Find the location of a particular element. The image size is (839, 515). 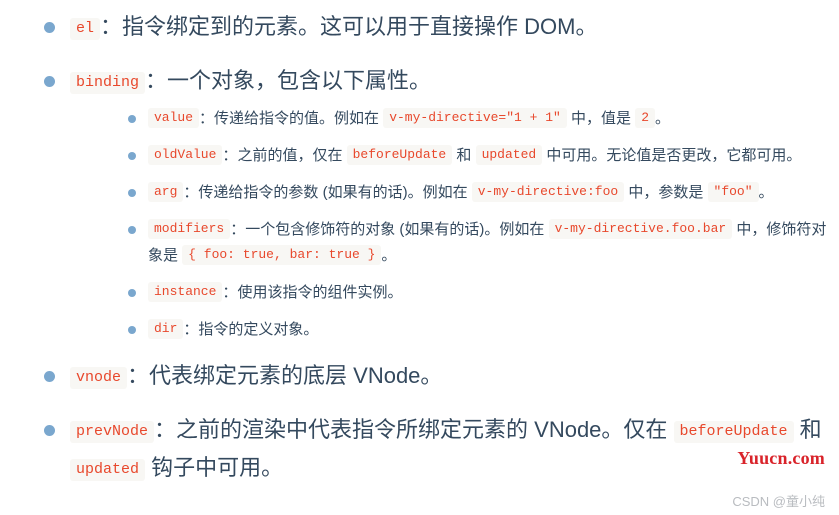

inline-code-chip: v-my-directive="1 + 1" is located at coordinates (475, 118).